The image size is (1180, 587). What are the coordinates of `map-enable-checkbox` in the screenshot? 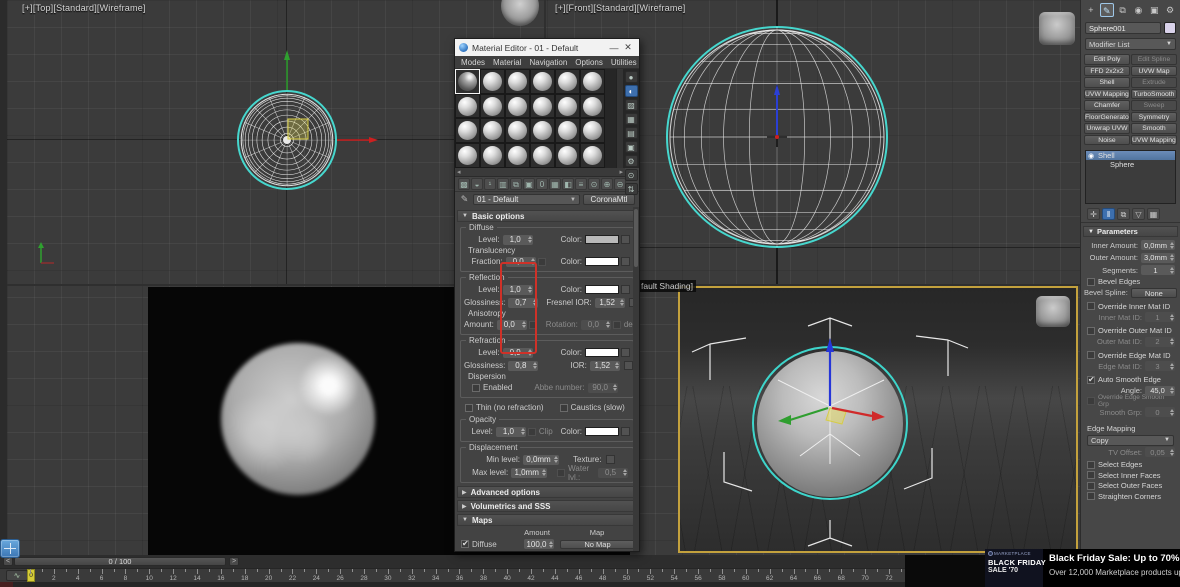 It's located at (465, 543).